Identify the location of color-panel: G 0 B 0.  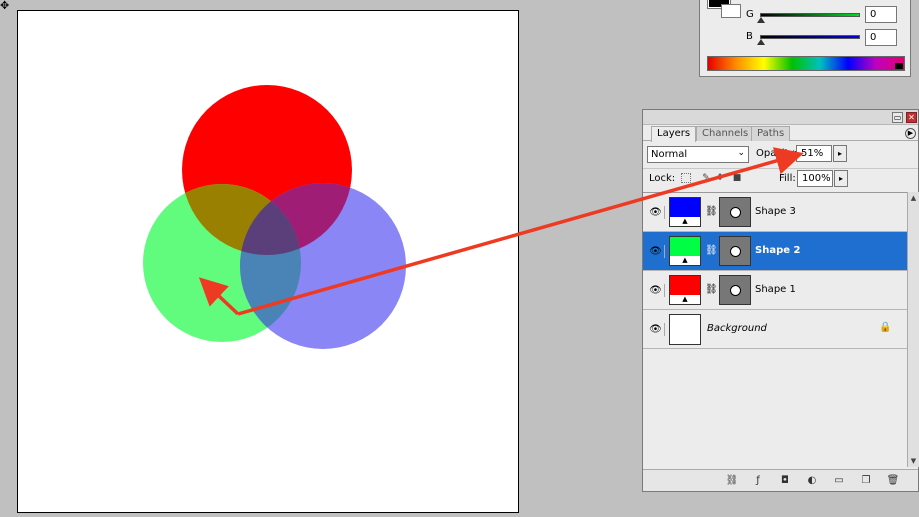
(805, 38).